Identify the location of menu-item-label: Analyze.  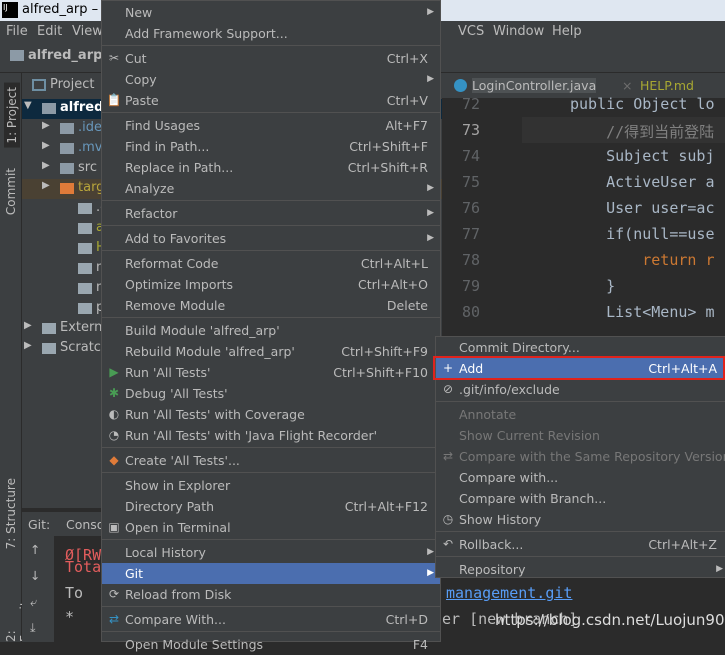
(150, 188).